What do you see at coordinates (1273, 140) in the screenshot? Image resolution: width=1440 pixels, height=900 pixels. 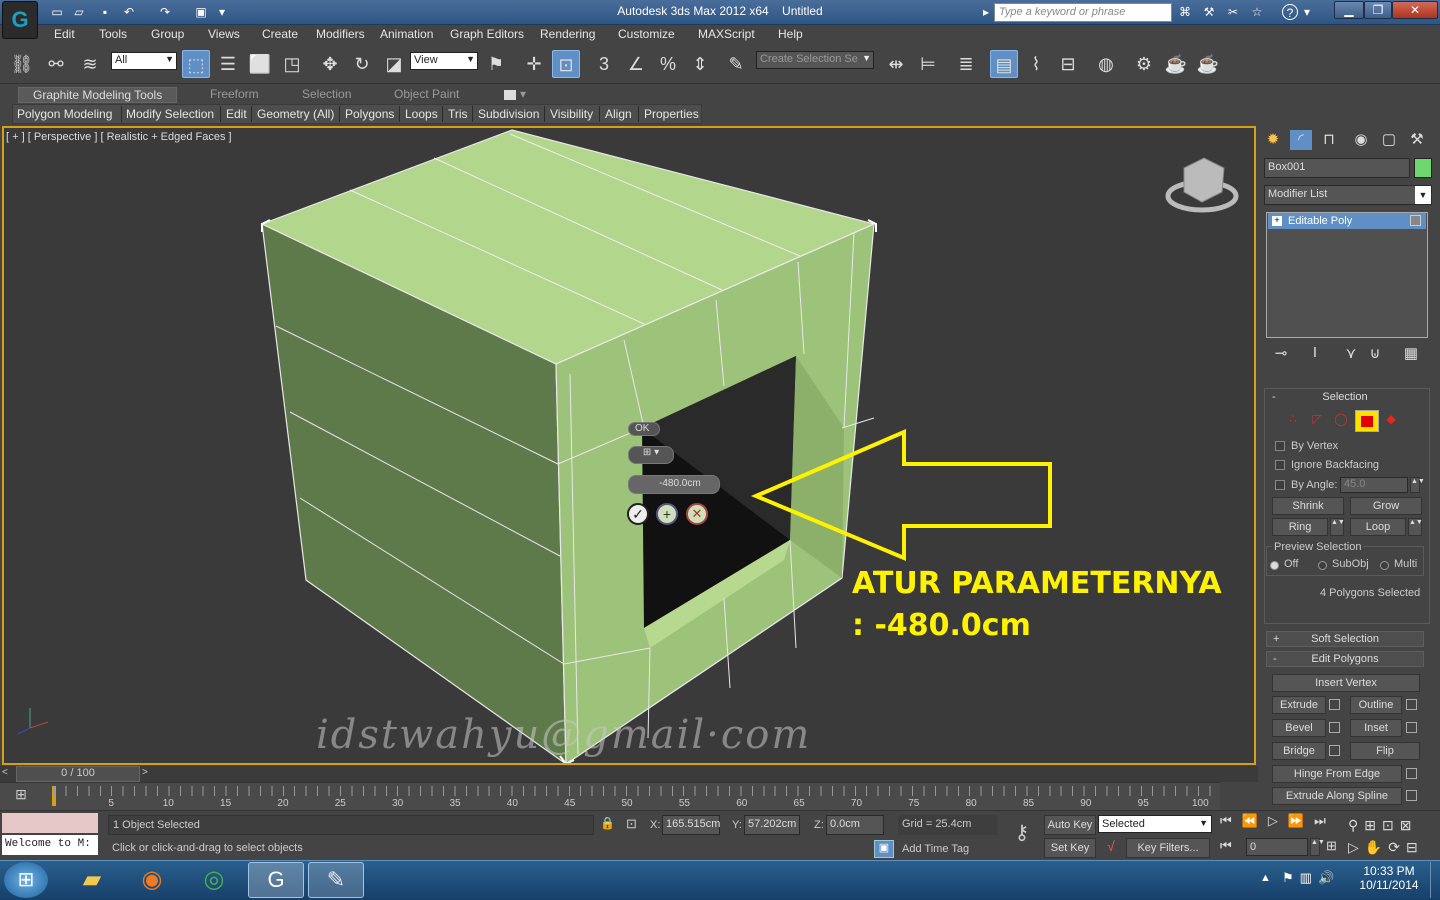 I see `create-tab-icon: ✹` at bounding box center [1273, 140].